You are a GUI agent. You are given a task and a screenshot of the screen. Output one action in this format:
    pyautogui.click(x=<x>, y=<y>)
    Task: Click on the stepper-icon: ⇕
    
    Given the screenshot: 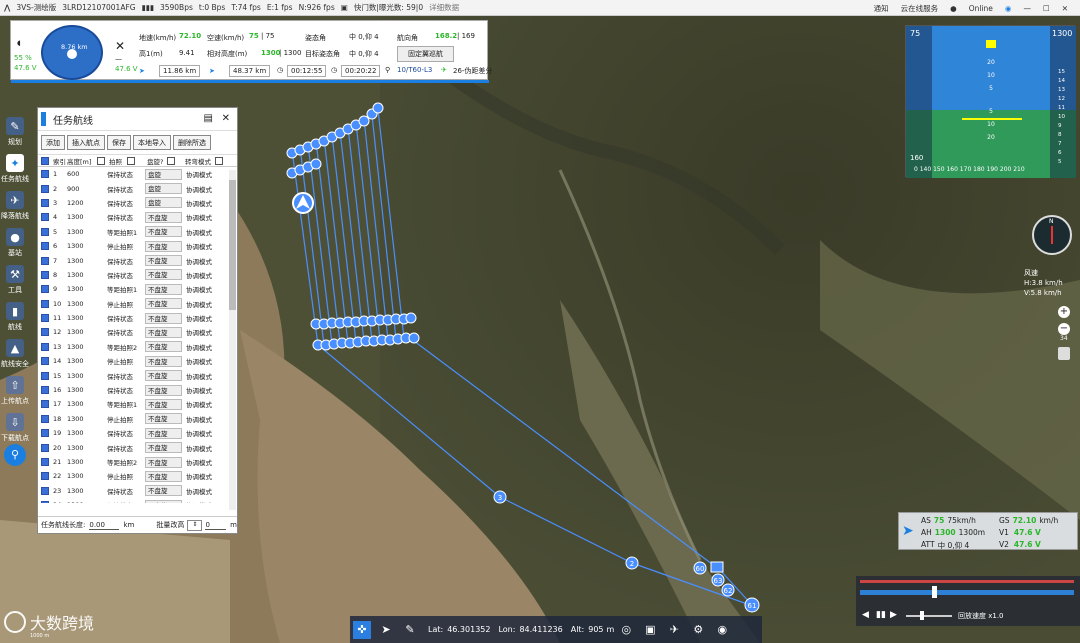 What is the action you would take?
    pyautogui.click(x=195, y=525)
    